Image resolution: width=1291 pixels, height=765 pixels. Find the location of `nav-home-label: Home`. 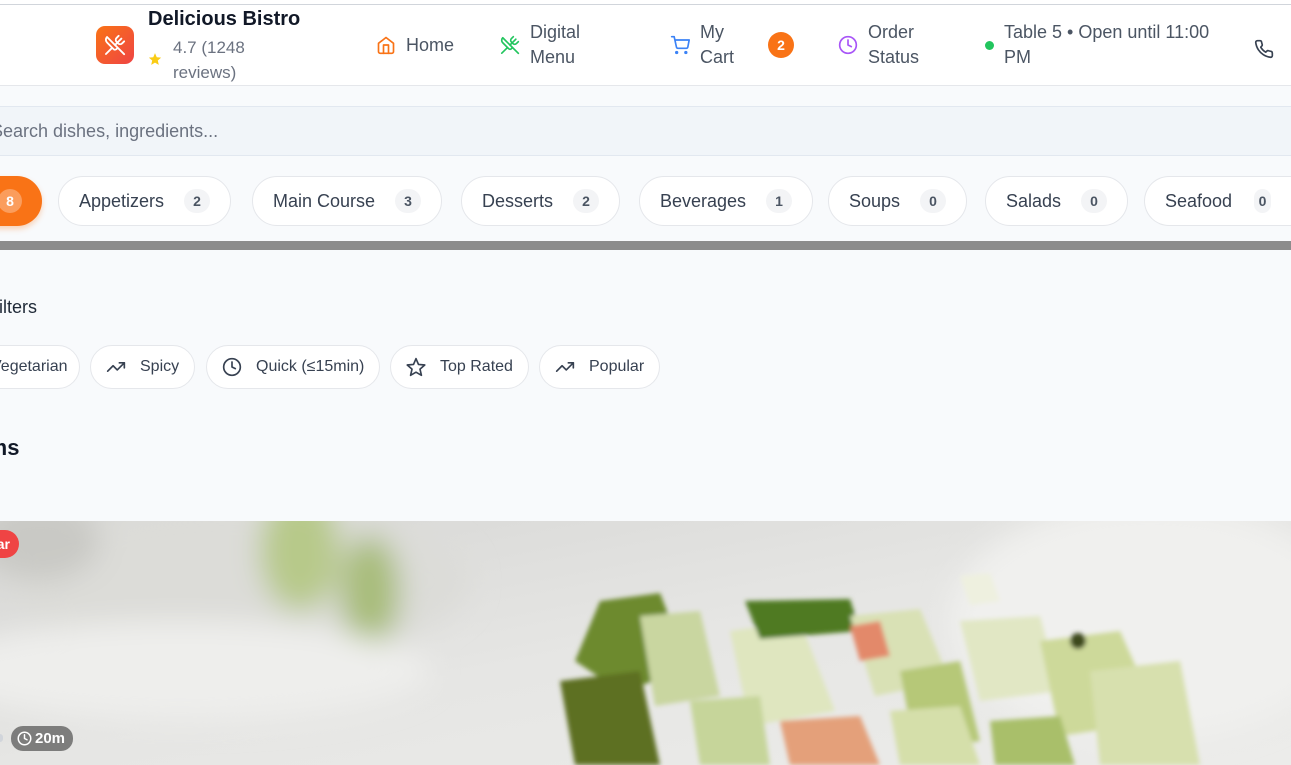

nav-home-label: Home is located at coordinates (430, 44).